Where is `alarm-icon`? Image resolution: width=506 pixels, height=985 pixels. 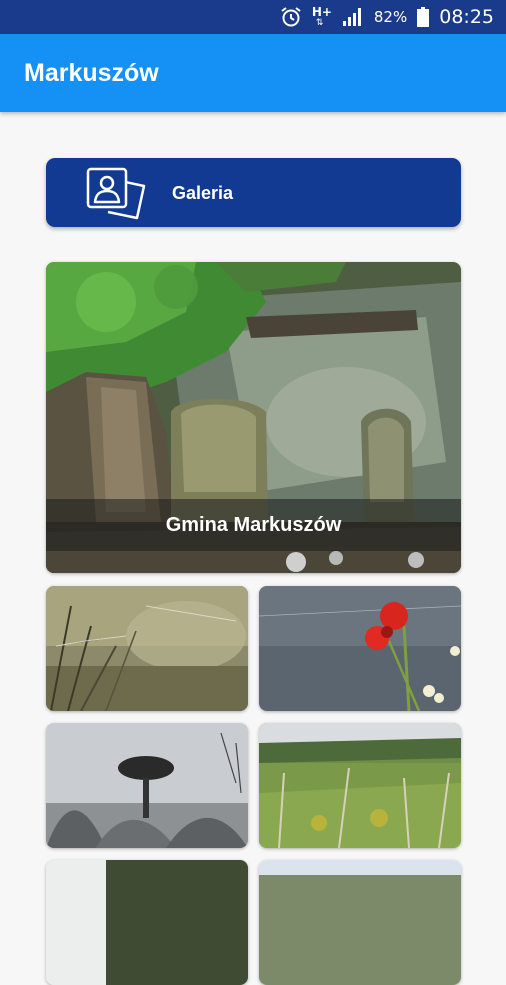
alarm-icon is located at coordinates (291, 17).